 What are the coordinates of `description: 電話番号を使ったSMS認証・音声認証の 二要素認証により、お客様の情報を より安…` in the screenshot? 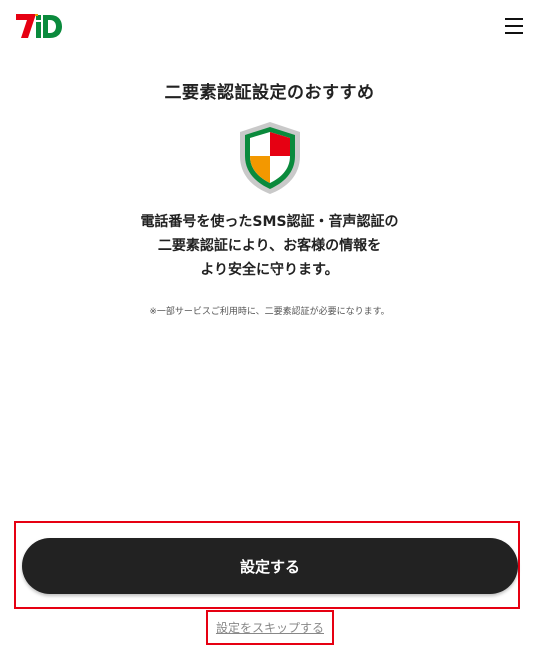 It's located at (269, 246).